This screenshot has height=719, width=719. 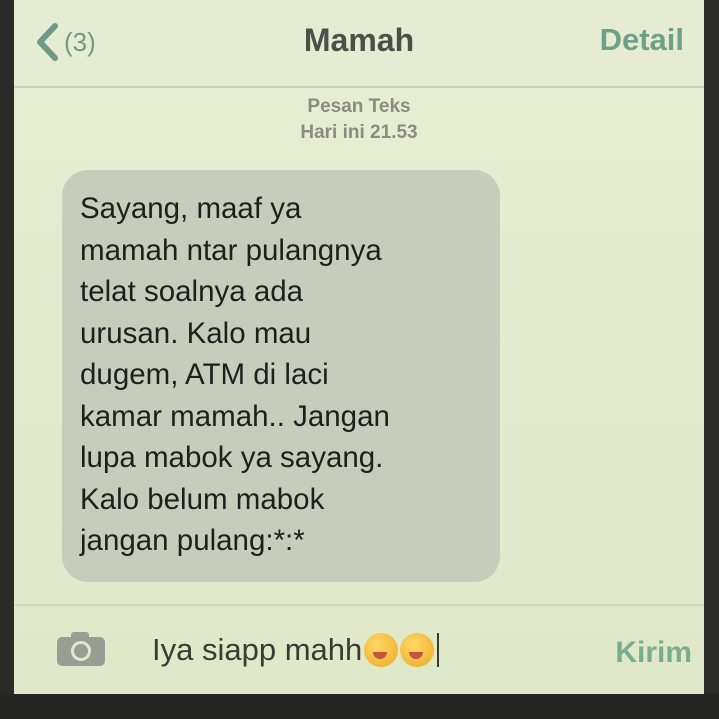 I want to click on text-cursor, so click(x=438, y=650).